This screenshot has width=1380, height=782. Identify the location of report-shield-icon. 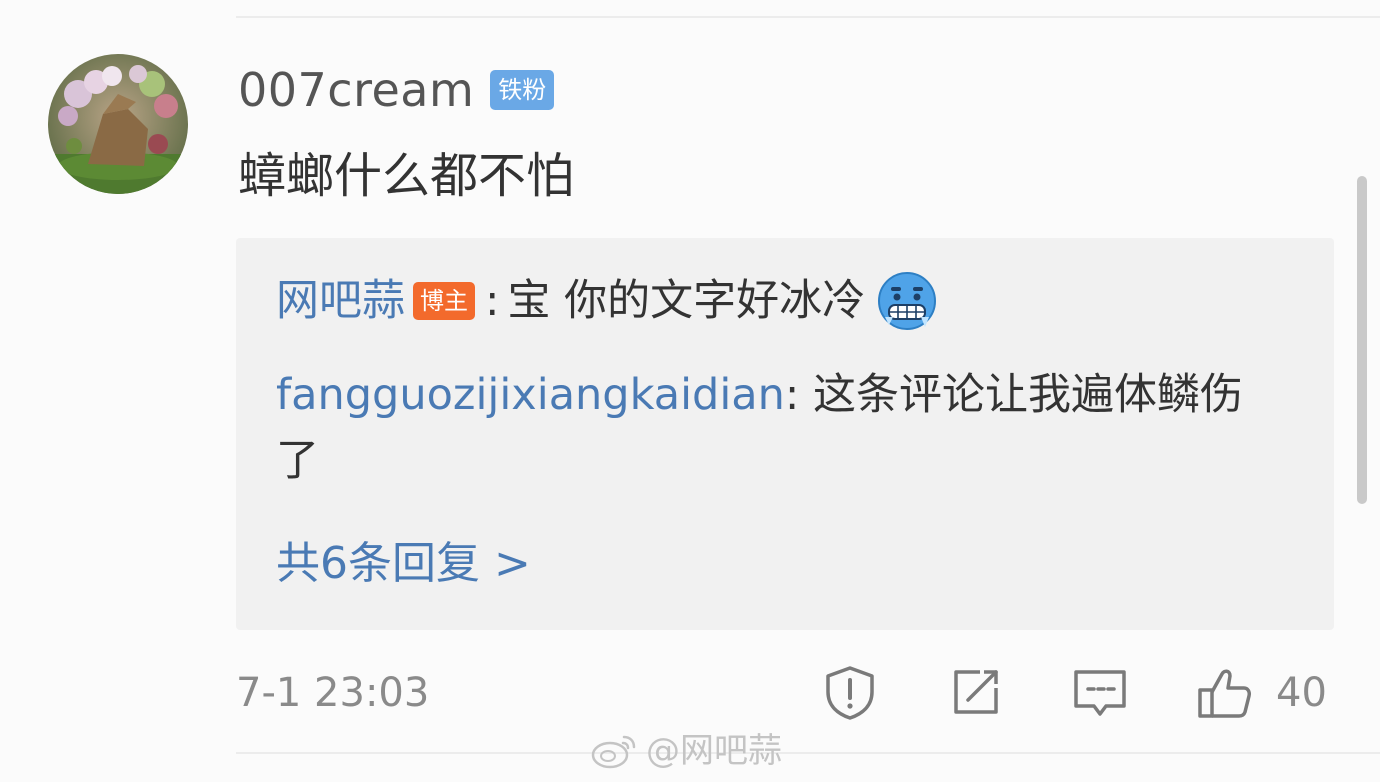
(850, 692).